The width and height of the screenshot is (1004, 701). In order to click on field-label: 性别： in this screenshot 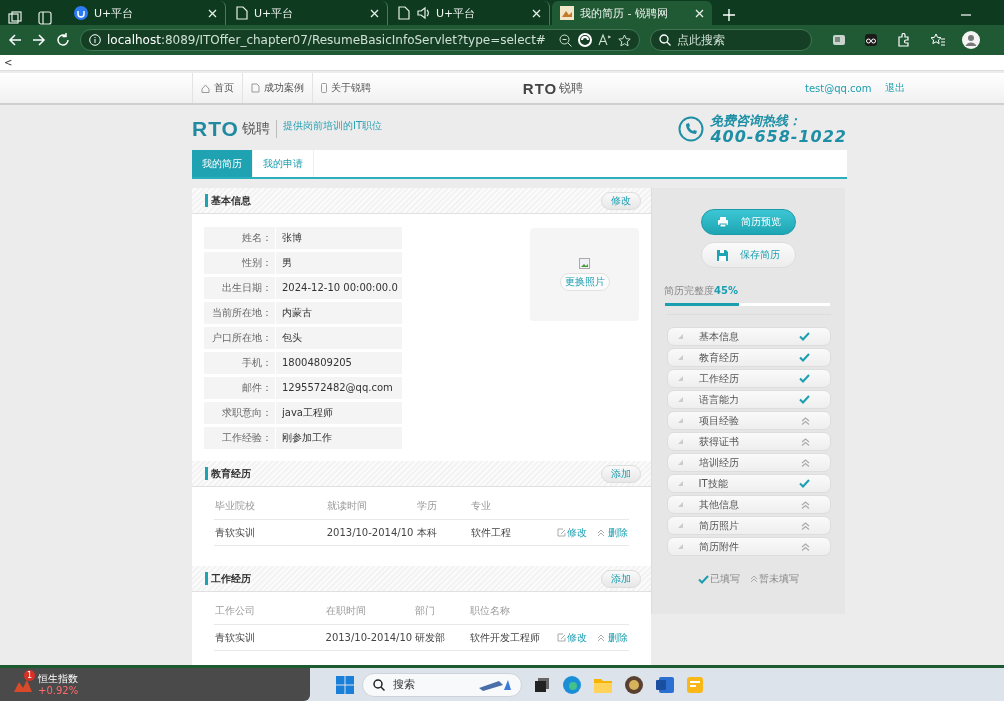, I will do `click(257, 263)`.